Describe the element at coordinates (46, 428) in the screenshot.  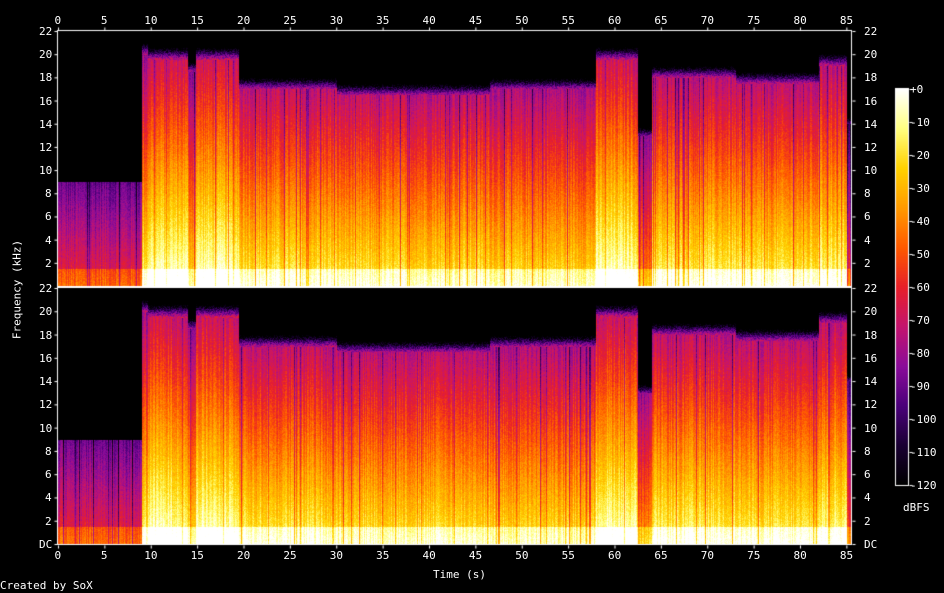
I see `y-tick-label-left-bottom: 10` at that location.